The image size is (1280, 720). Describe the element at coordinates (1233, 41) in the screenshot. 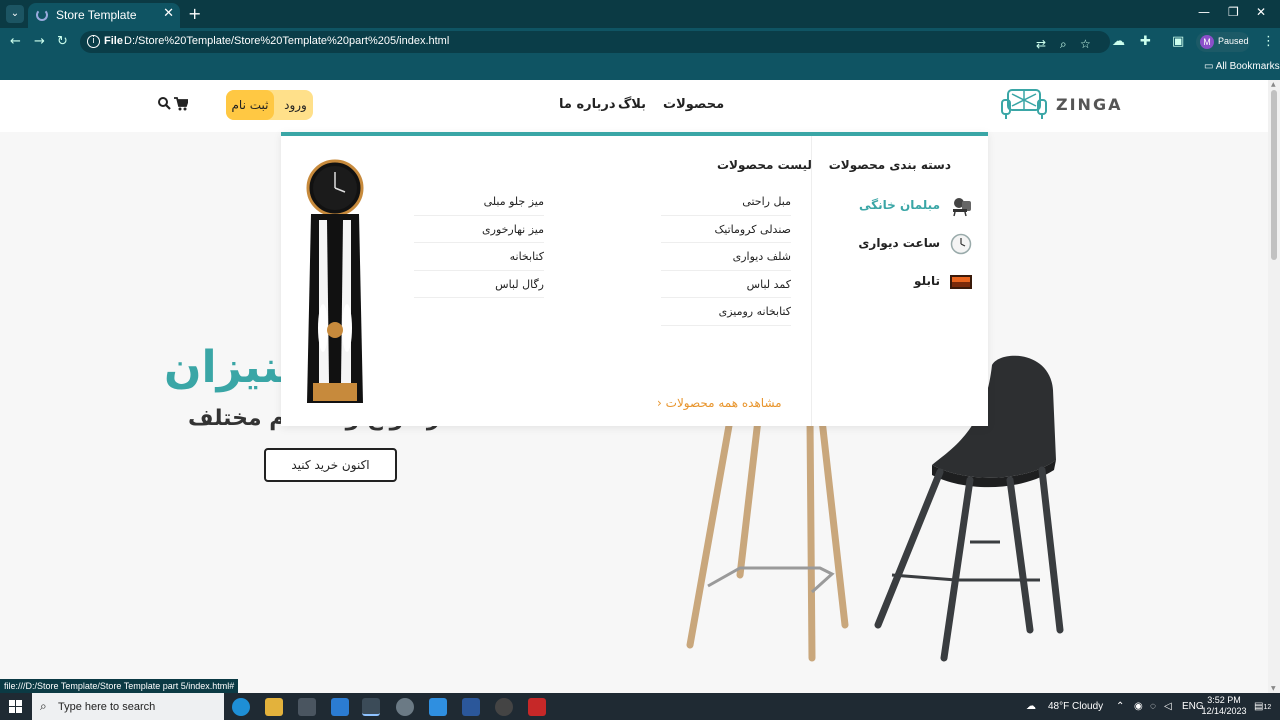

I see `profile-status: Paused` at that location.